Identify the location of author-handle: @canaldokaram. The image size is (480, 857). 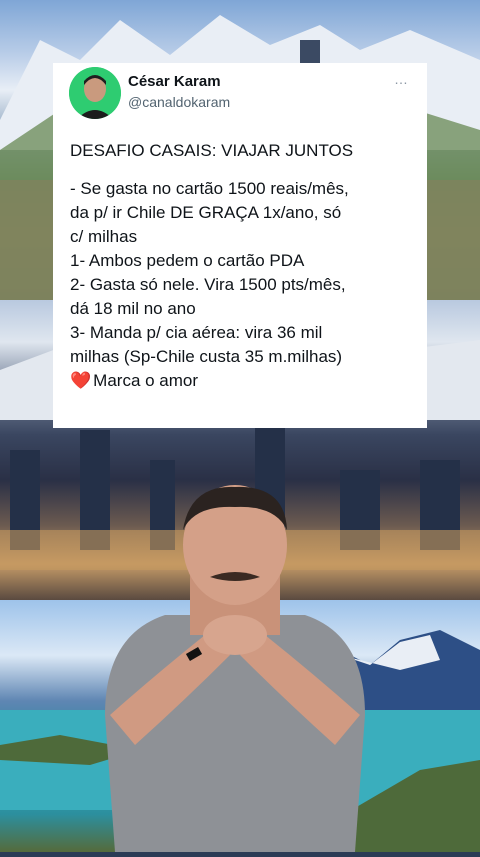
(179, 102).